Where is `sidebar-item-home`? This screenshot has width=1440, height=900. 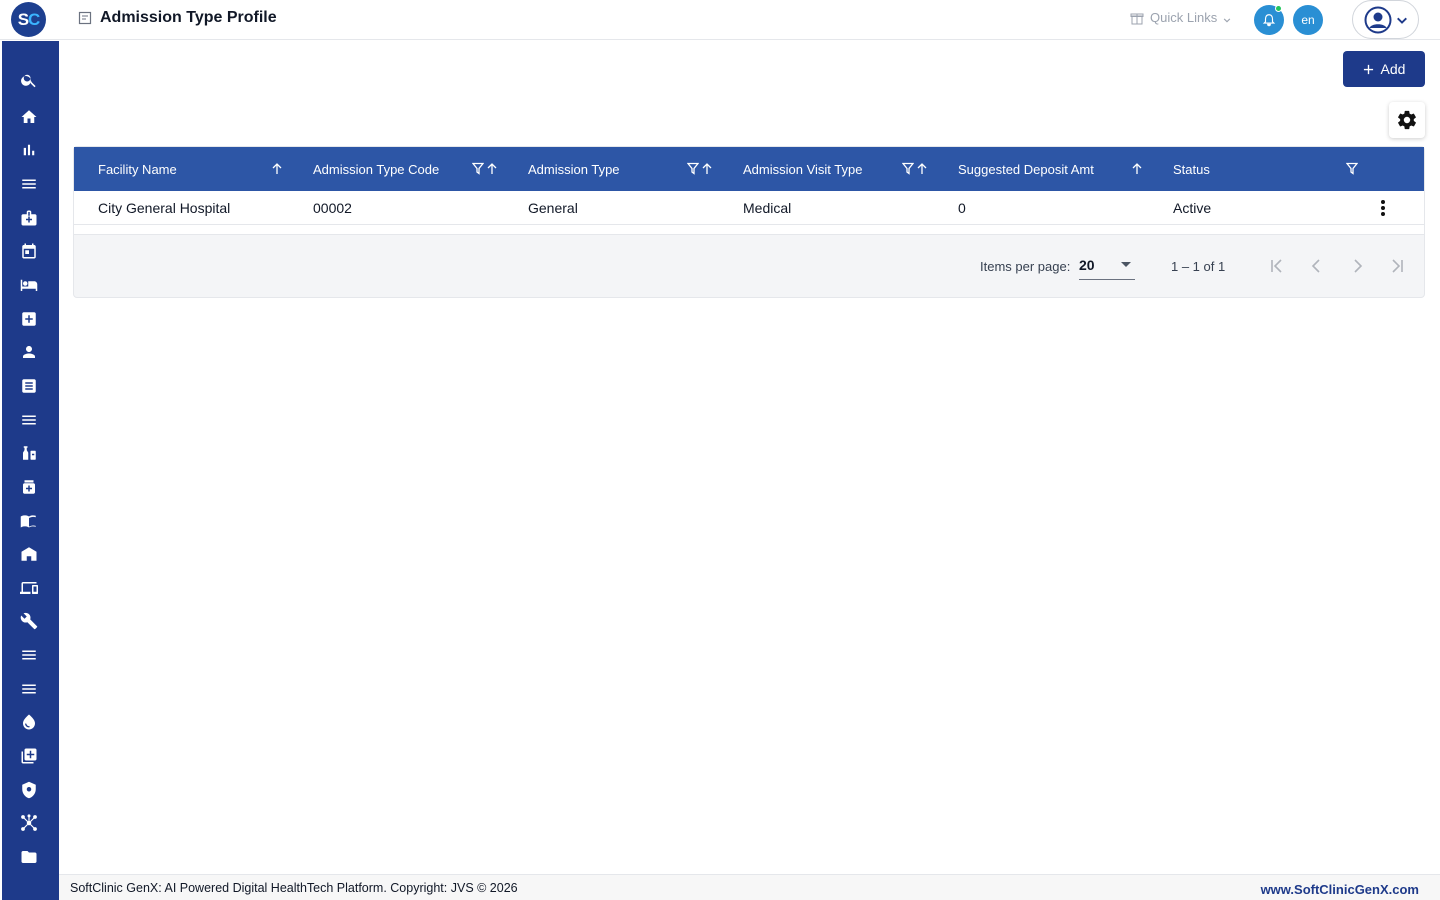 sidebar-item-home is located at coordinates (29, 117).